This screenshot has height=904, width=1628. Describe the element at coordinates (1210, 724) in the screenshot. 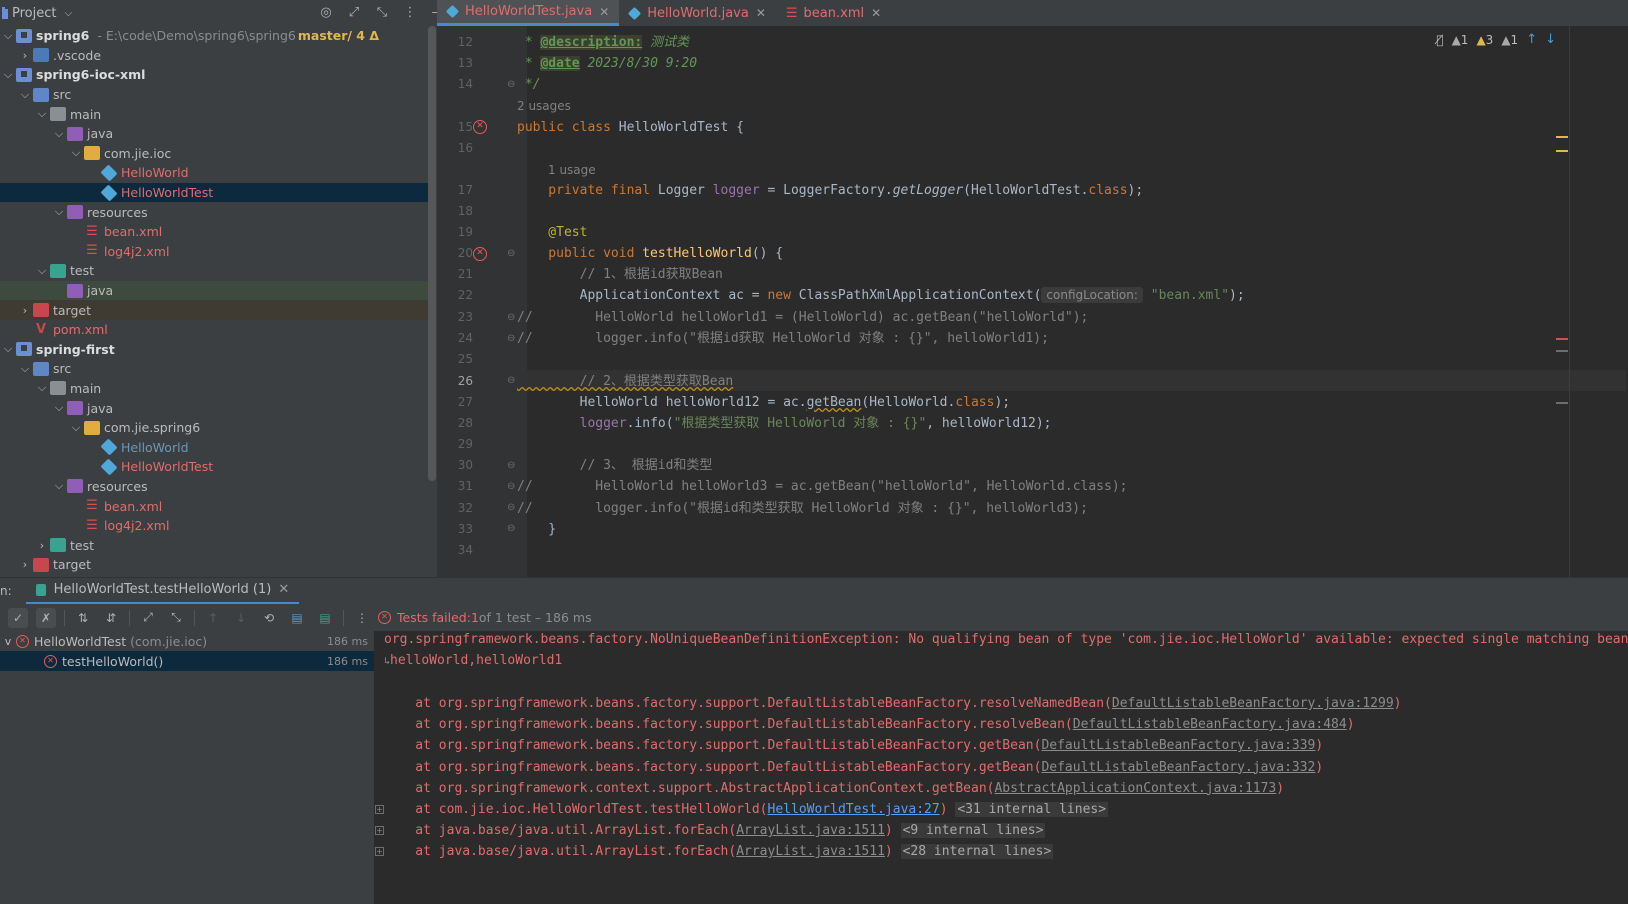

I see `source-link: DefaultListableBeanFactory.java:484` at that location.